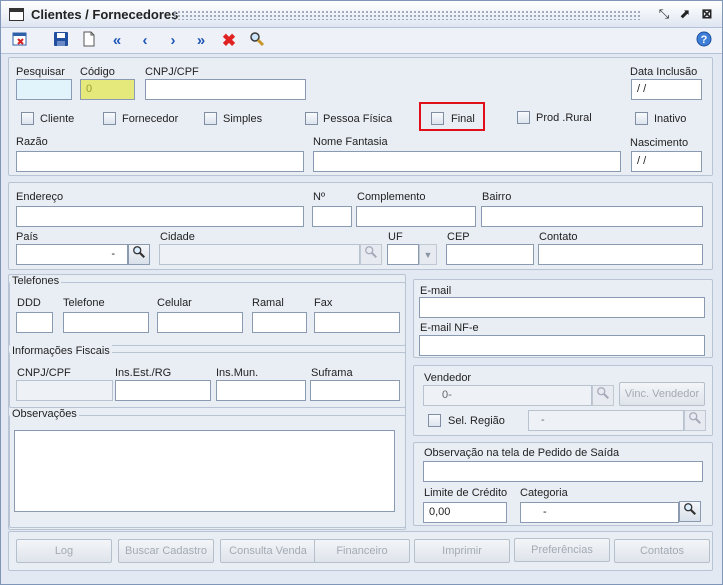  Describe the element at coordinates (357, 322) in the screenshot. I see `fax-input` at that location.